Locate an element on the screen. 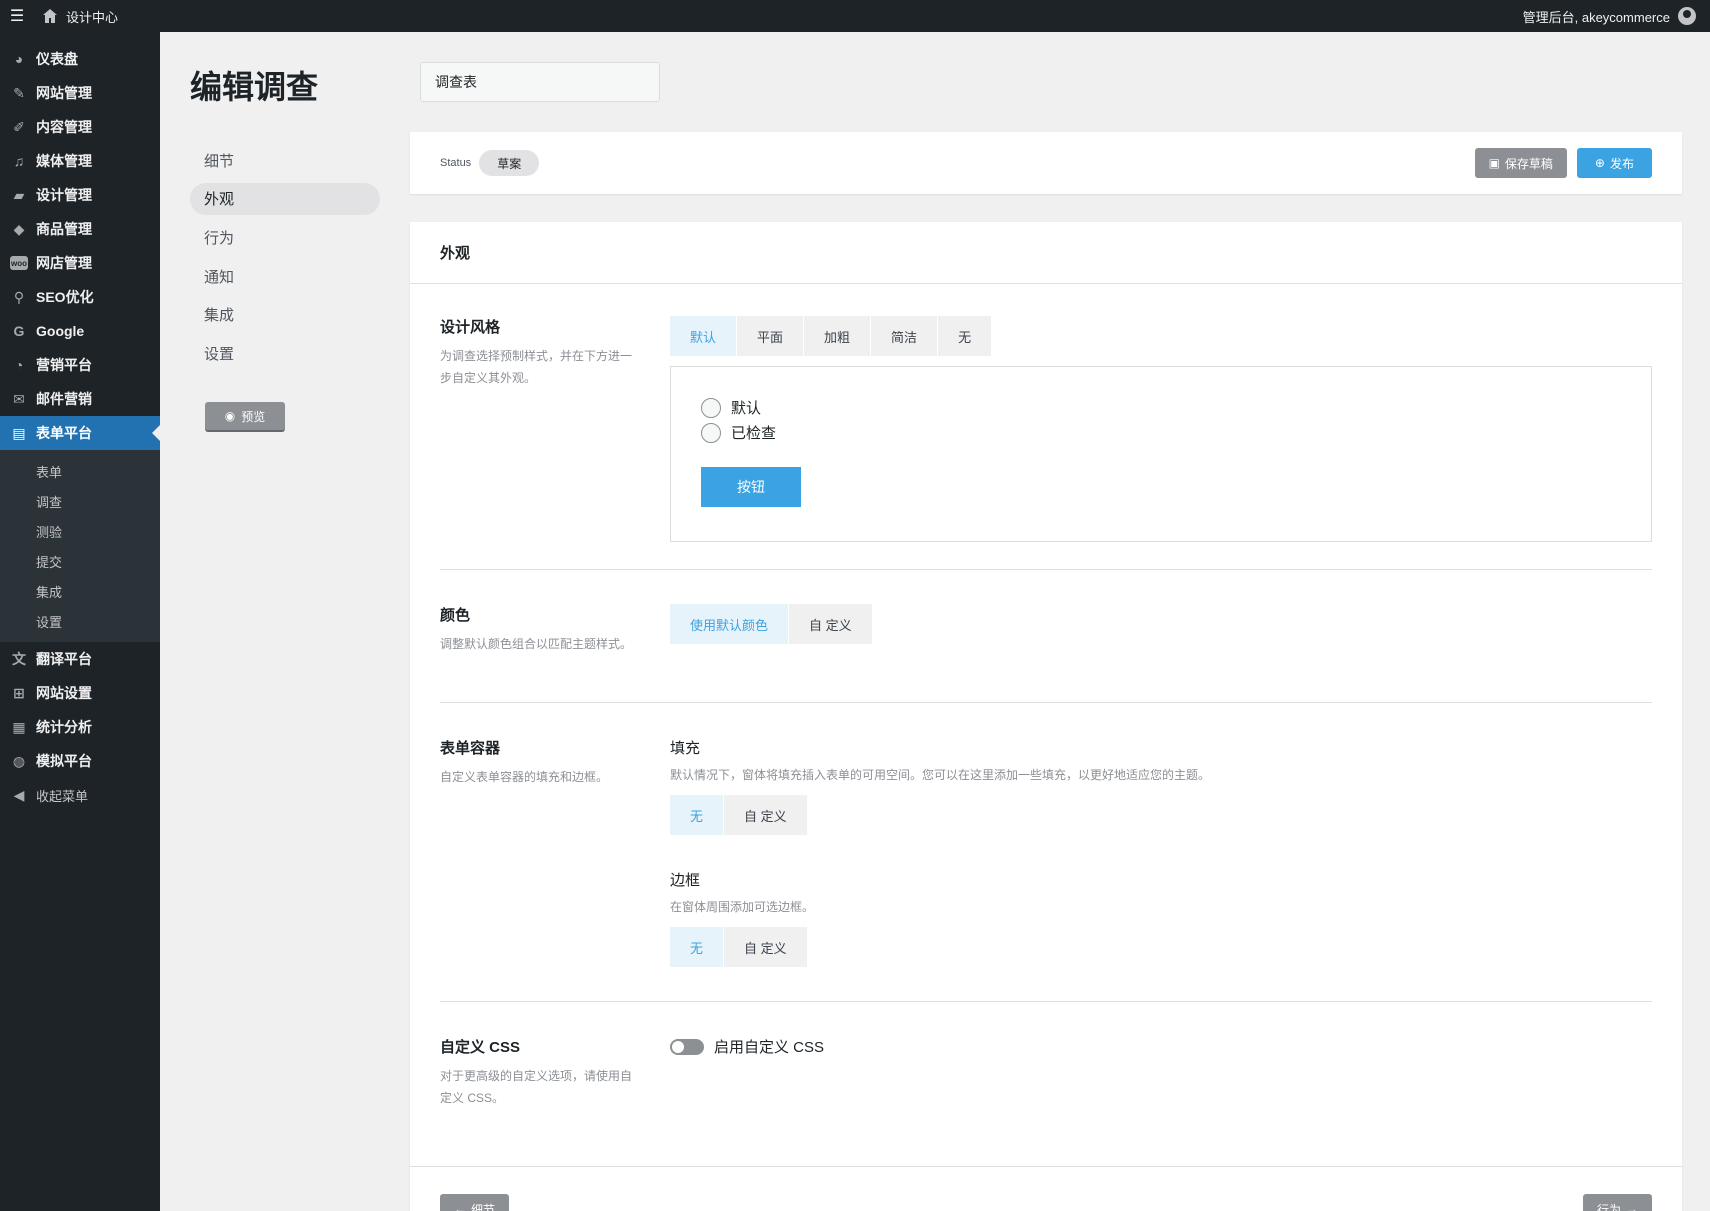 The image size is (1710, 1211). border-title: 边框 is located at coordinates (685, 880).